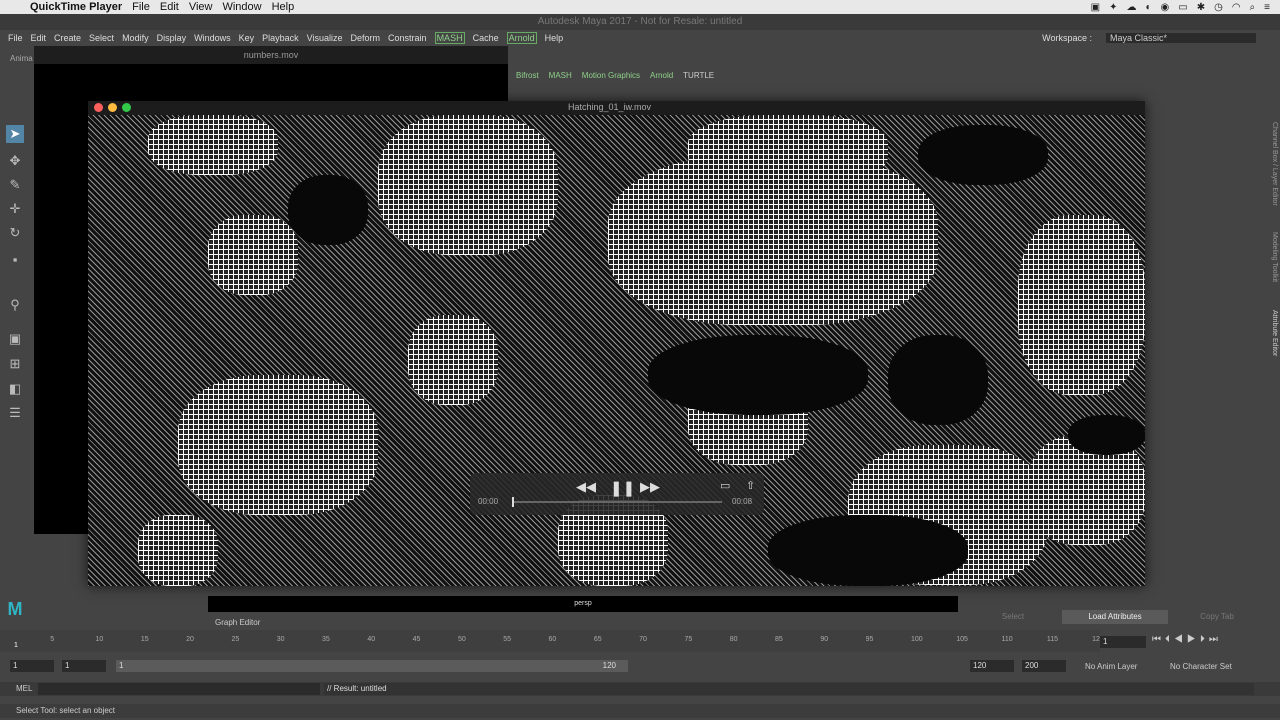 The width and height of the screenshot is (1280, 720). Describe the element at coordinates (1052, 639) in the screenshot. I see `timeline-tick-label: 115` at that location.